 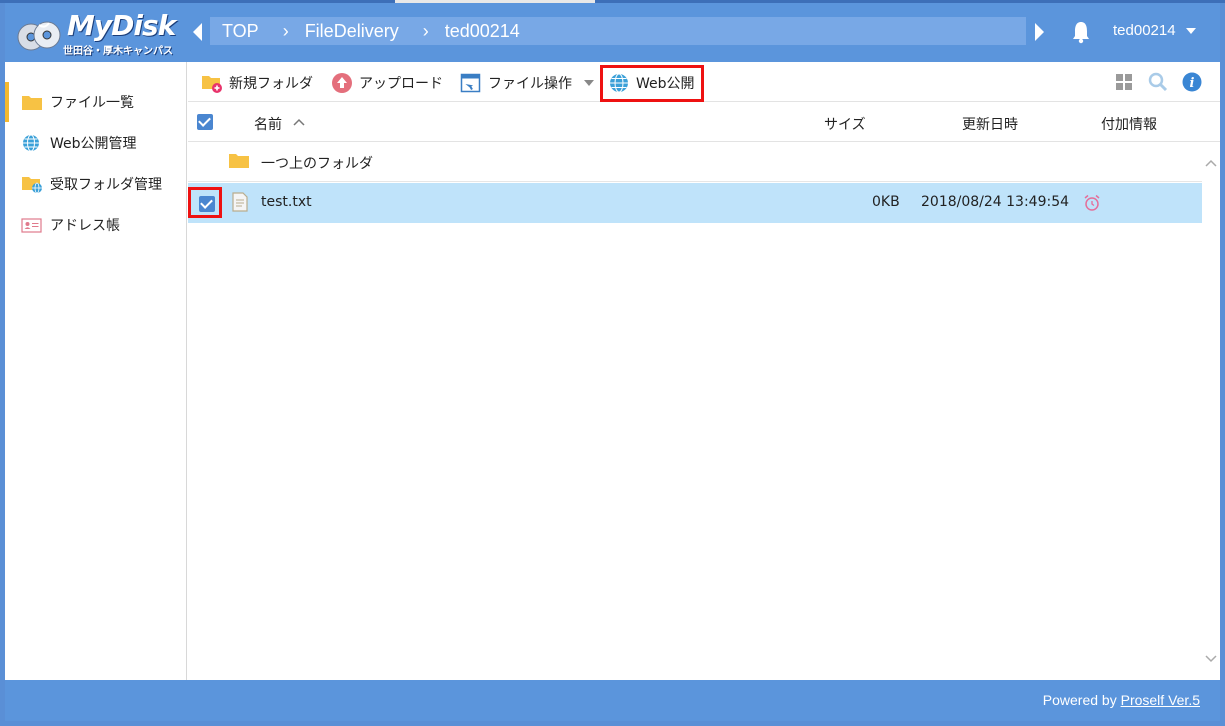 I want to click on dropdown-caret-icon, so click(x=589, y=83).